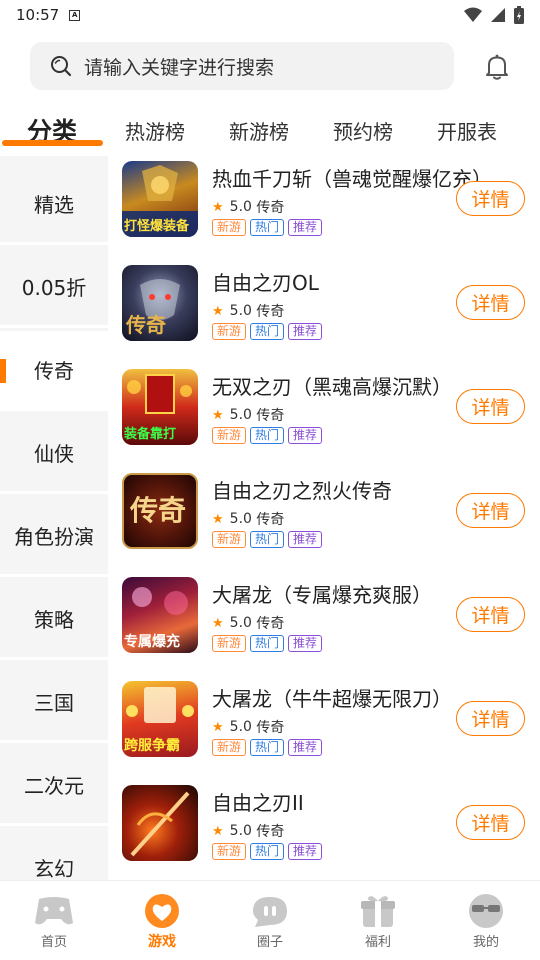 The width and height of the screenshot is (540, 960). I want to click on category-label: 0.05折, so click(54, 288).